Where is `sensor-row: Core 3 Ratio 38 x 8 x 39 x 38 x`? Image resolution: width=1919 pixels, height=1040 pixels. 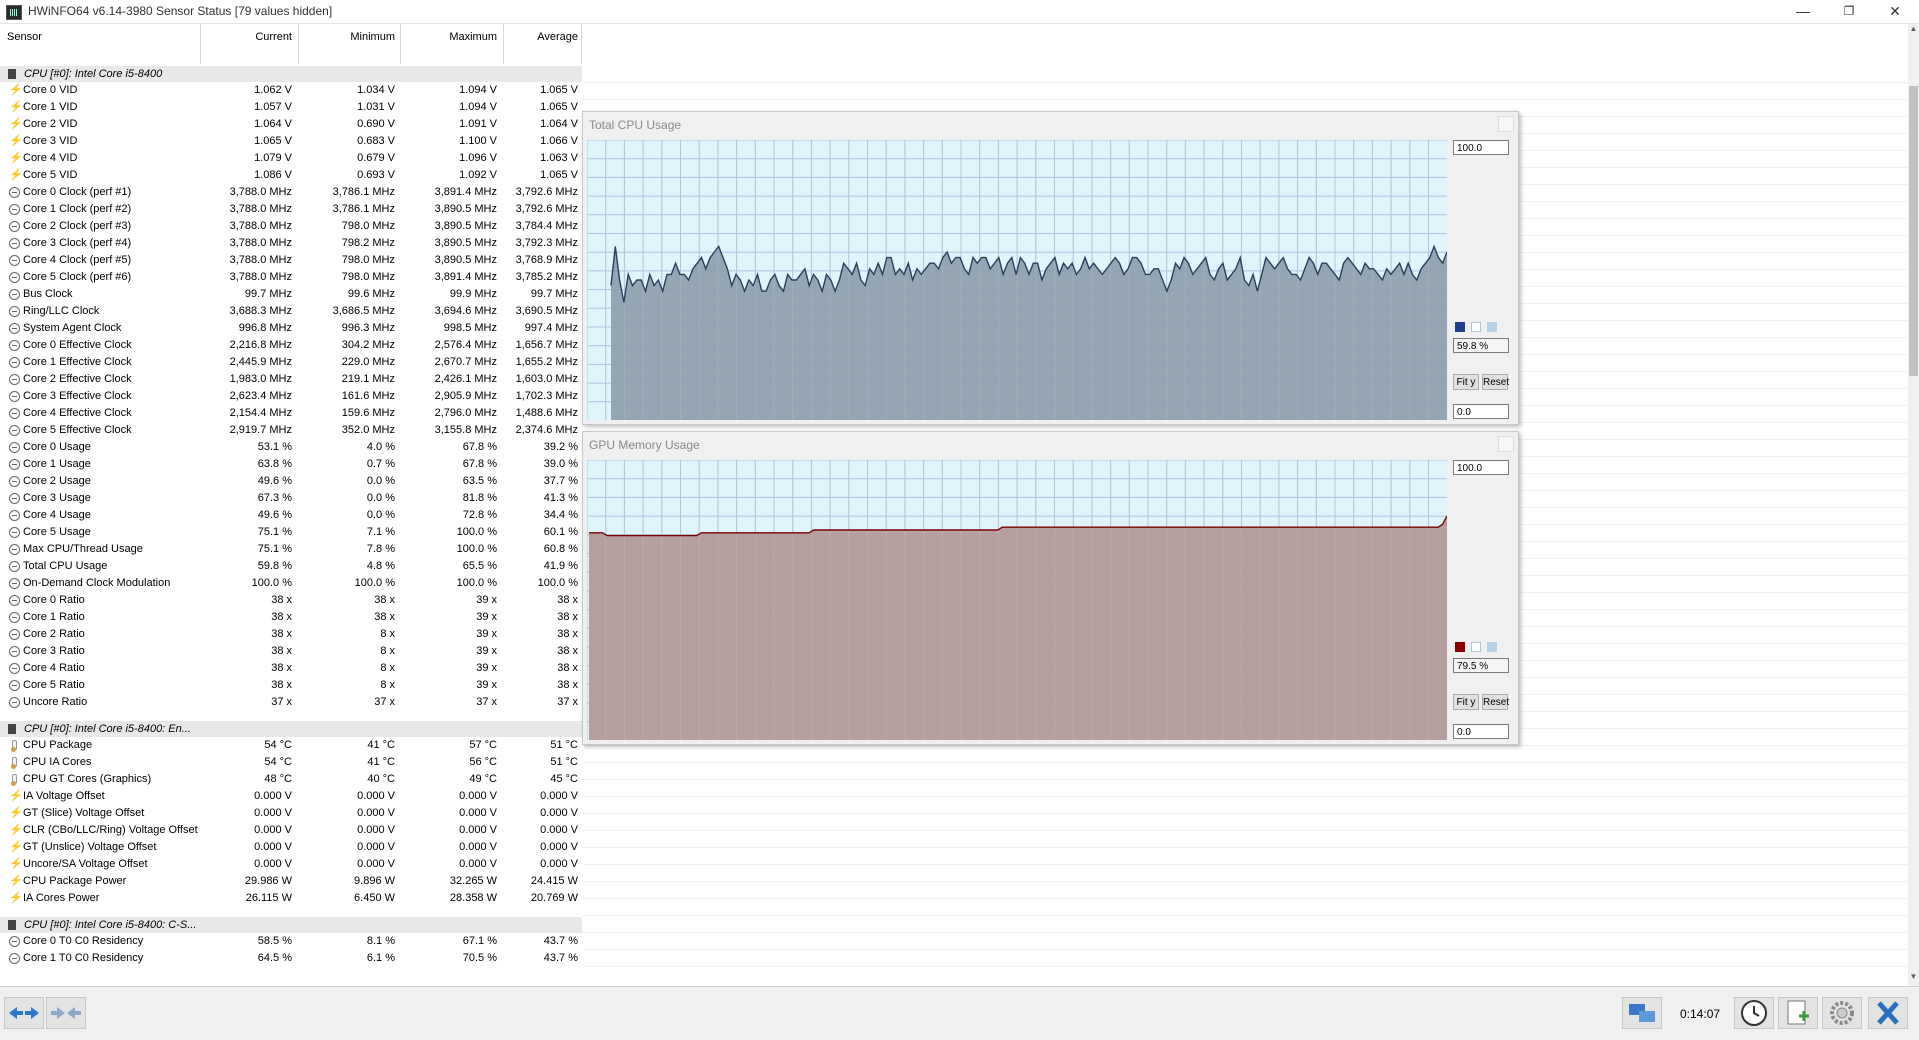 sensor-row: Core 3 Ratio 38 x 8 x 39 x 38 x is located at coordinates (291, 651).